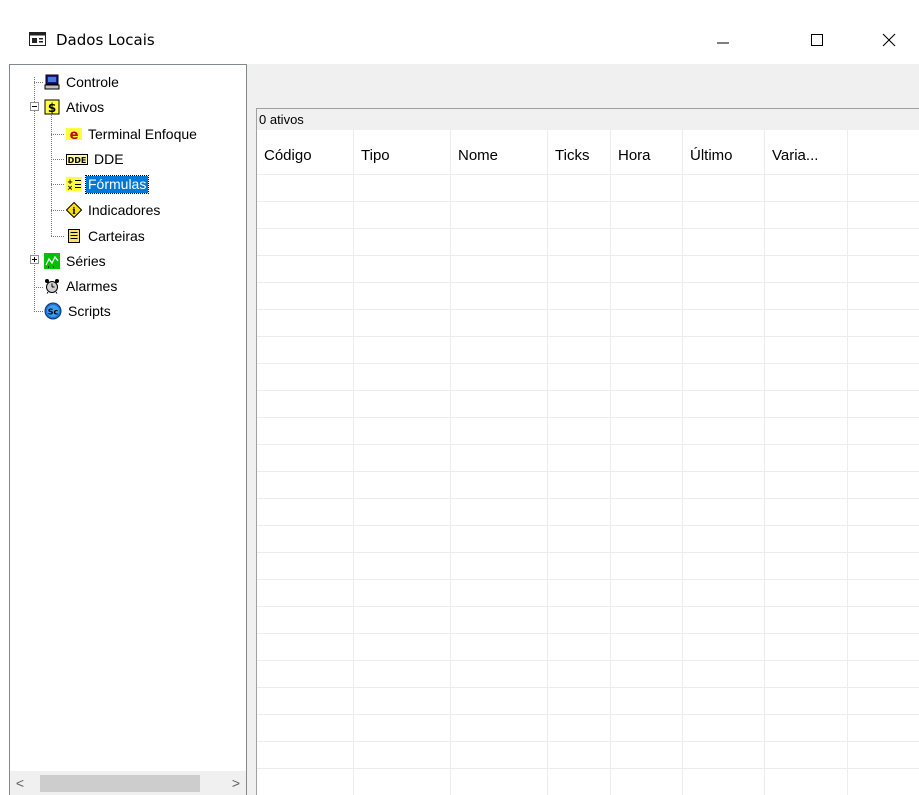 The height and width of the screenshot is (795, 919). I want to click on svg-text: Sc, so click(53, 312).